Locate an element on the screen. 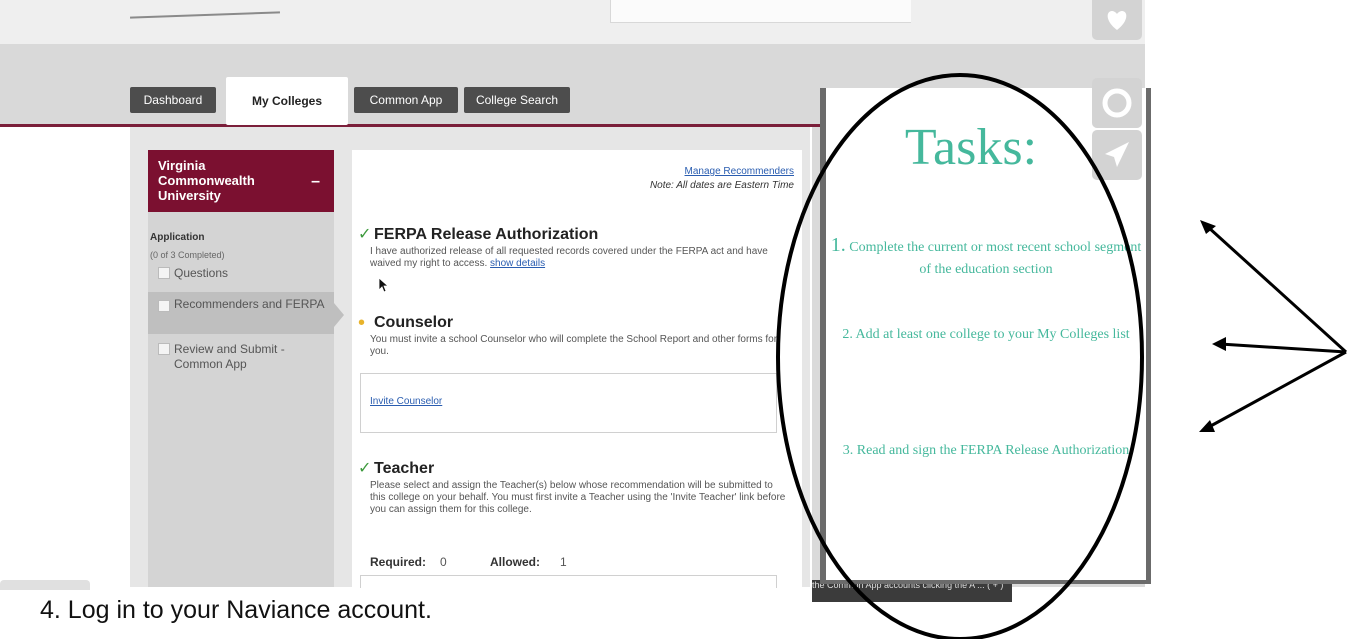 The image size is (1350, 639). arrowhead is located at coordinates (1219, 344).